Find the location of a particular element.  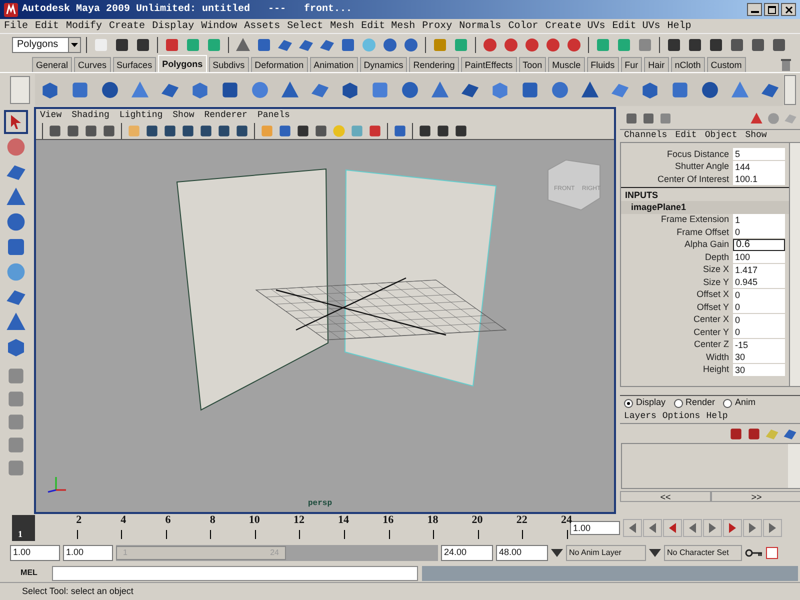

attribute-value-field: -15 is located at coordinates (759, 344).